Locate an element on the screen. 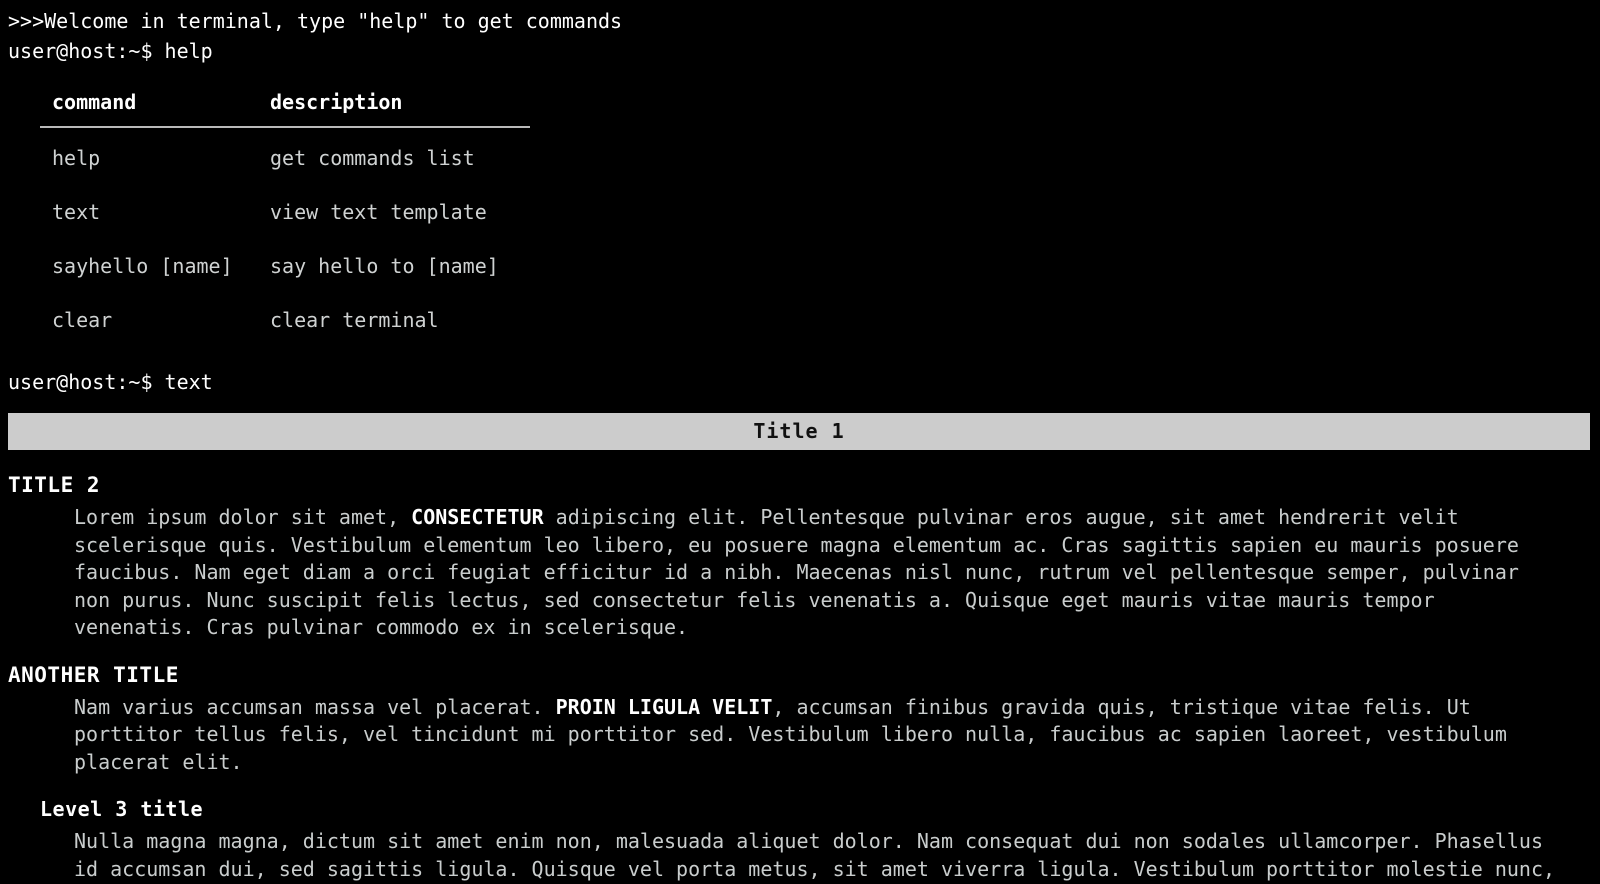 The image size is (1600, 884). cell-description: clear terminal is located at coordinates (354, 320).